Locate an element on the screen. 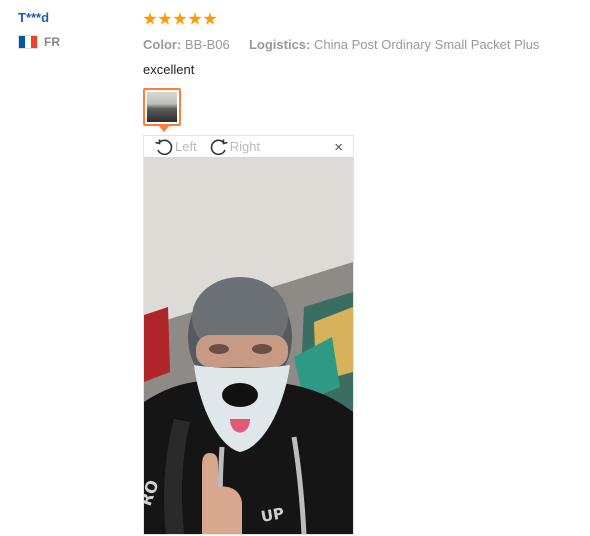 This screenshot has width=590, height=536. reviewer-name: T***d is located at coordinates (39, 17).